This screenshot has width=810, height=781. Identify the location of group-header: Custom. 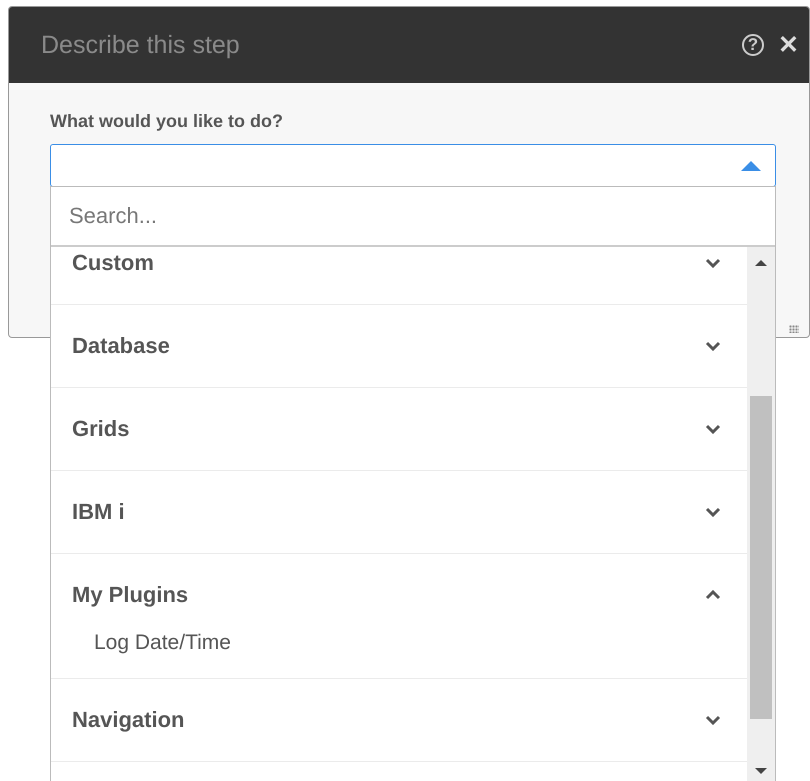
(399, 275).